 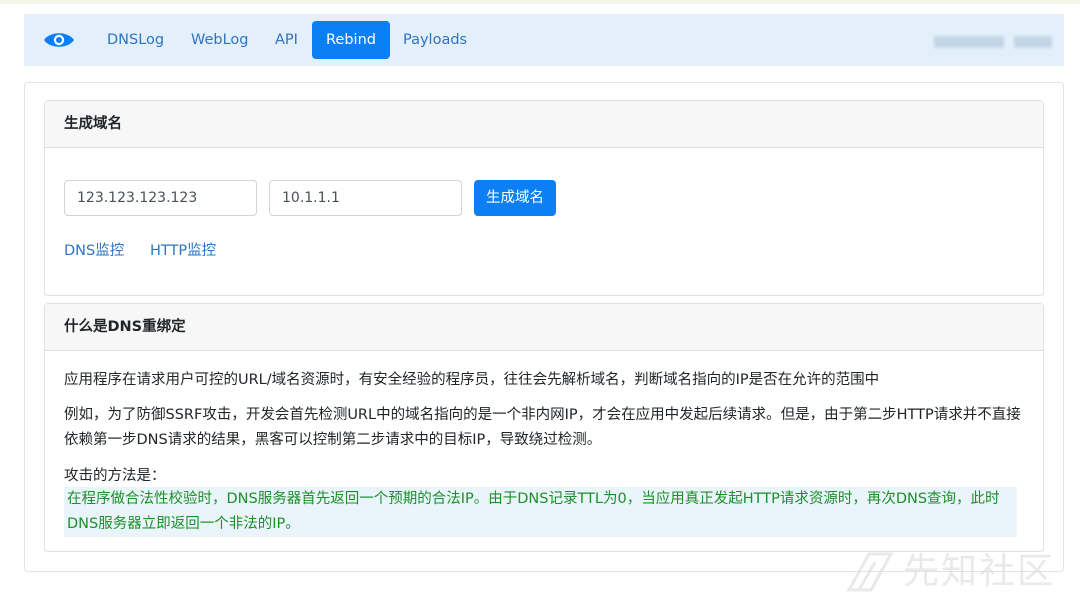 What do you see at coordinates (115, 476) in the screenshot?
I see `info-paragraph-3: 攻击的方法是：` at bounding box center [115, 476].